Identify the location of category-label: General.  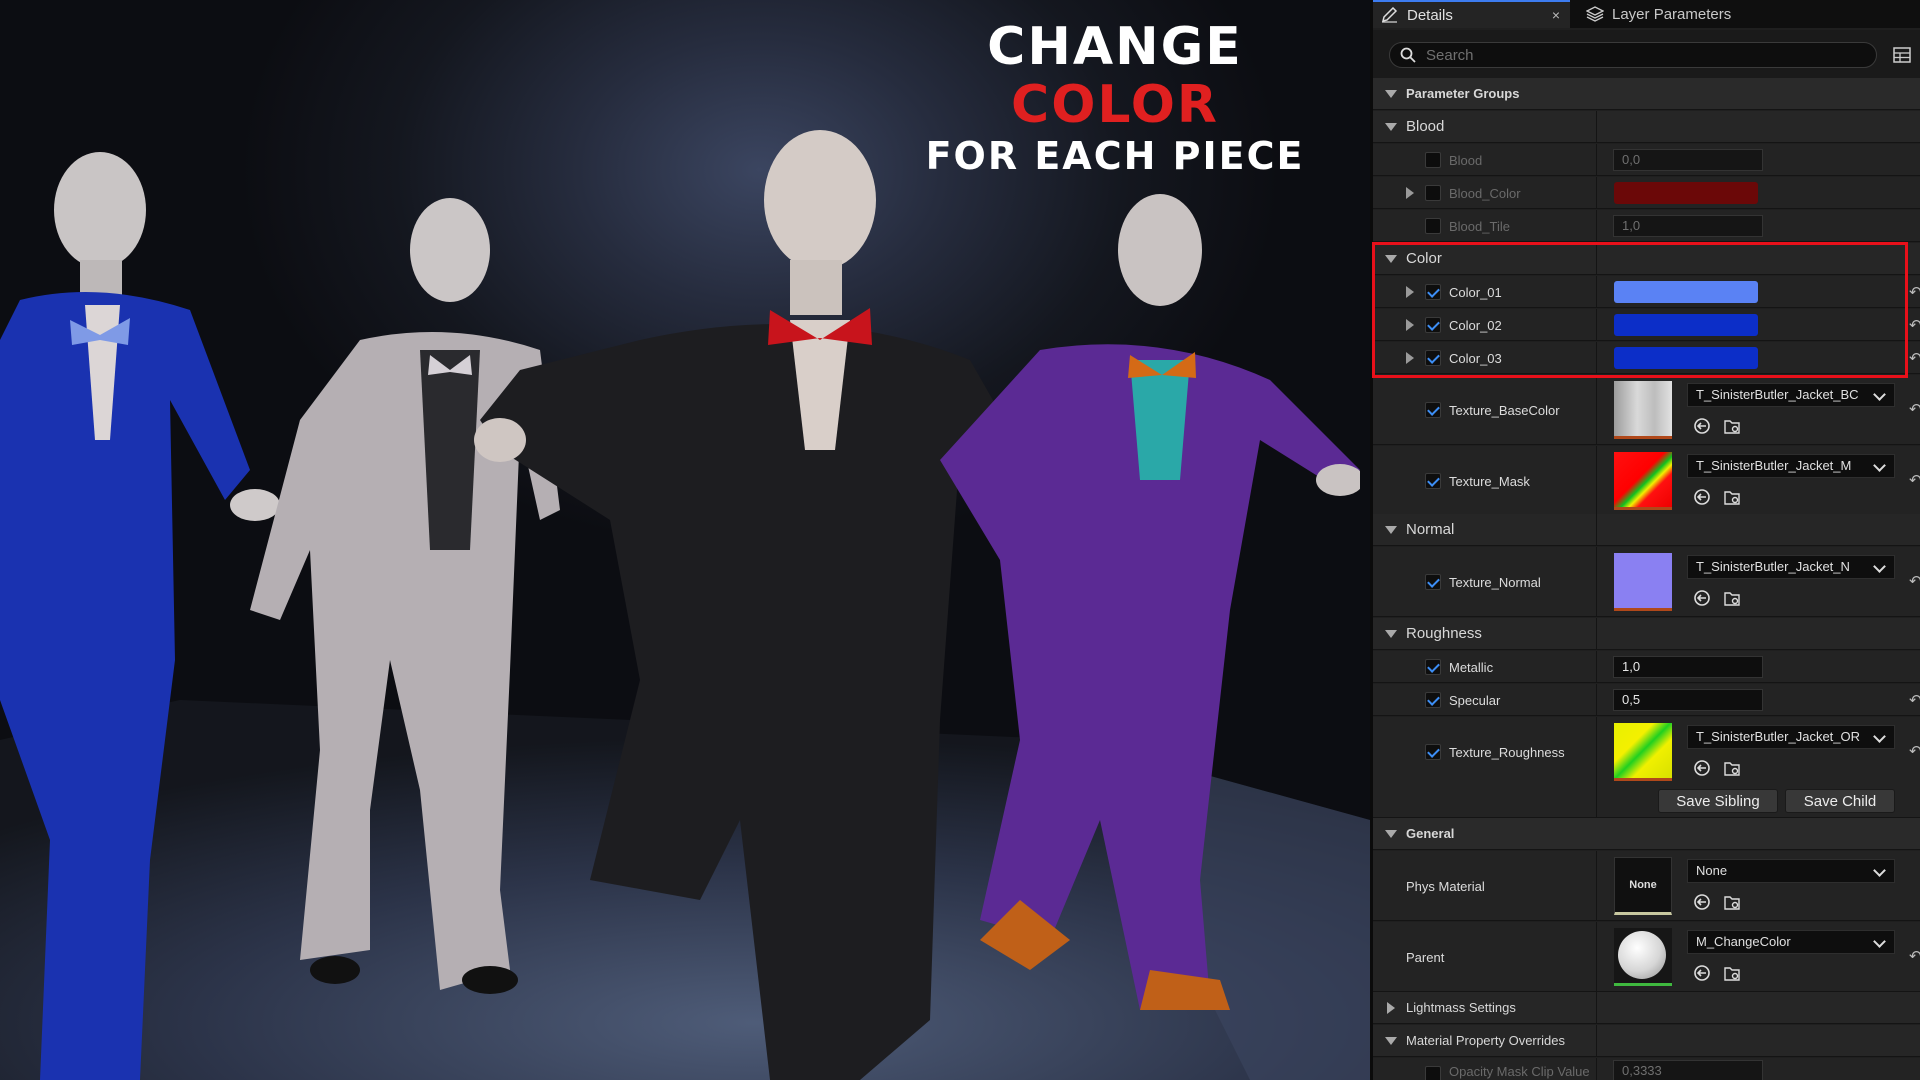
(1430, 833).